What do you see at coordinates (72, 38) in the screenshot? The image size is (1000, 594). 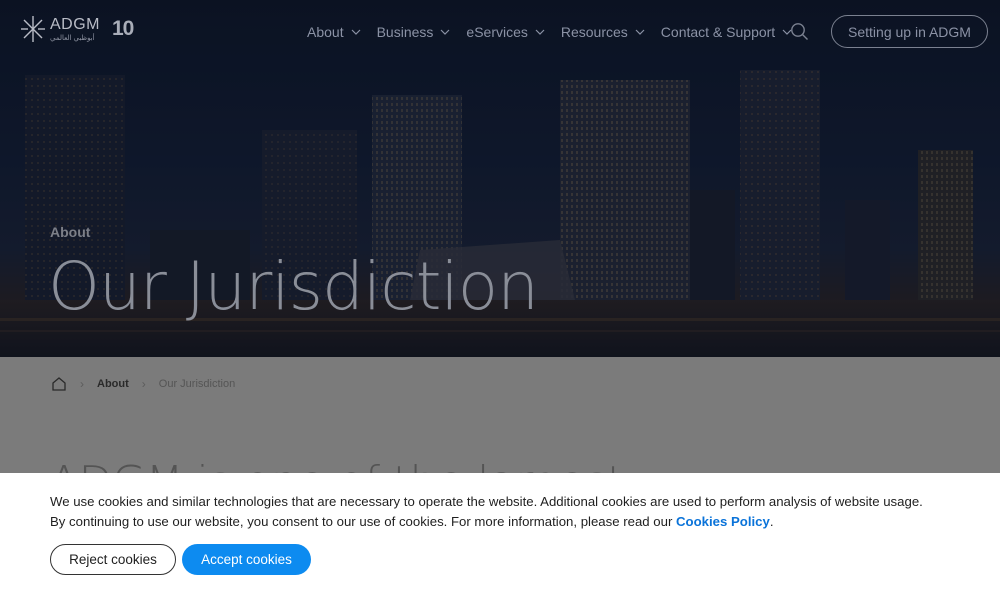 I see `logo-arabic-text: أبوظبي العالمي` at bounding box center [72, 38].